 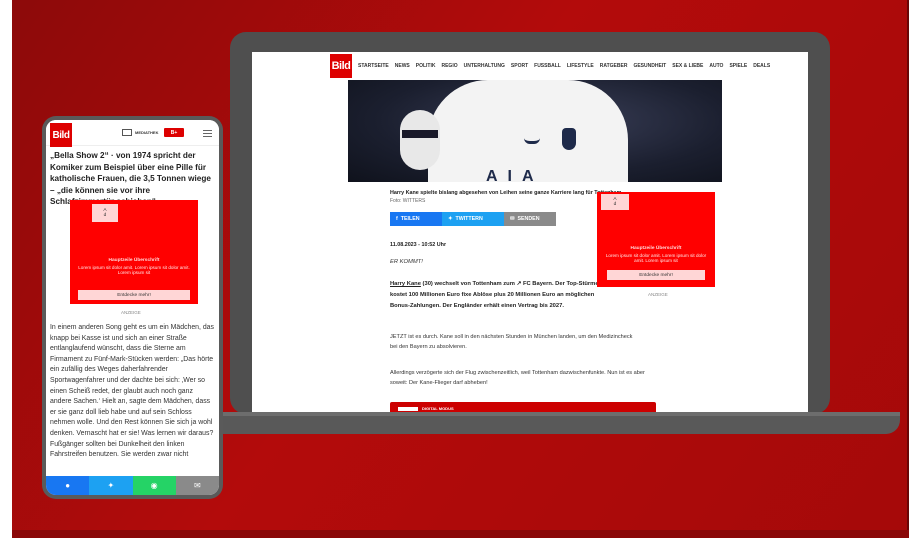 I want to click on nav-item: REGIO, so click(x=449, y=66).